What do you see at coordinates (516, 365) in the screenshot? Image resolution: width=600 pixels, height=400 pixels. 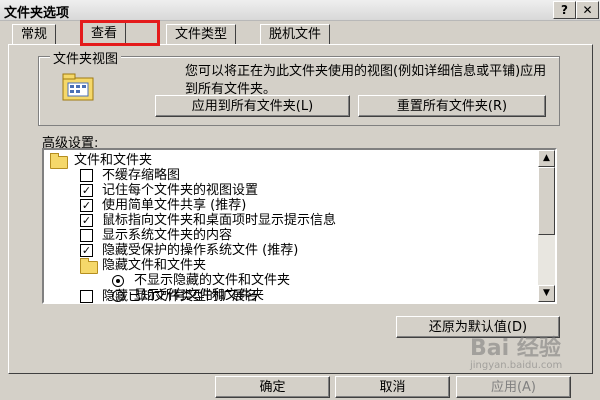 I see `watermark-url: jingyan.baidu.com` at bounding box center [516, 365].